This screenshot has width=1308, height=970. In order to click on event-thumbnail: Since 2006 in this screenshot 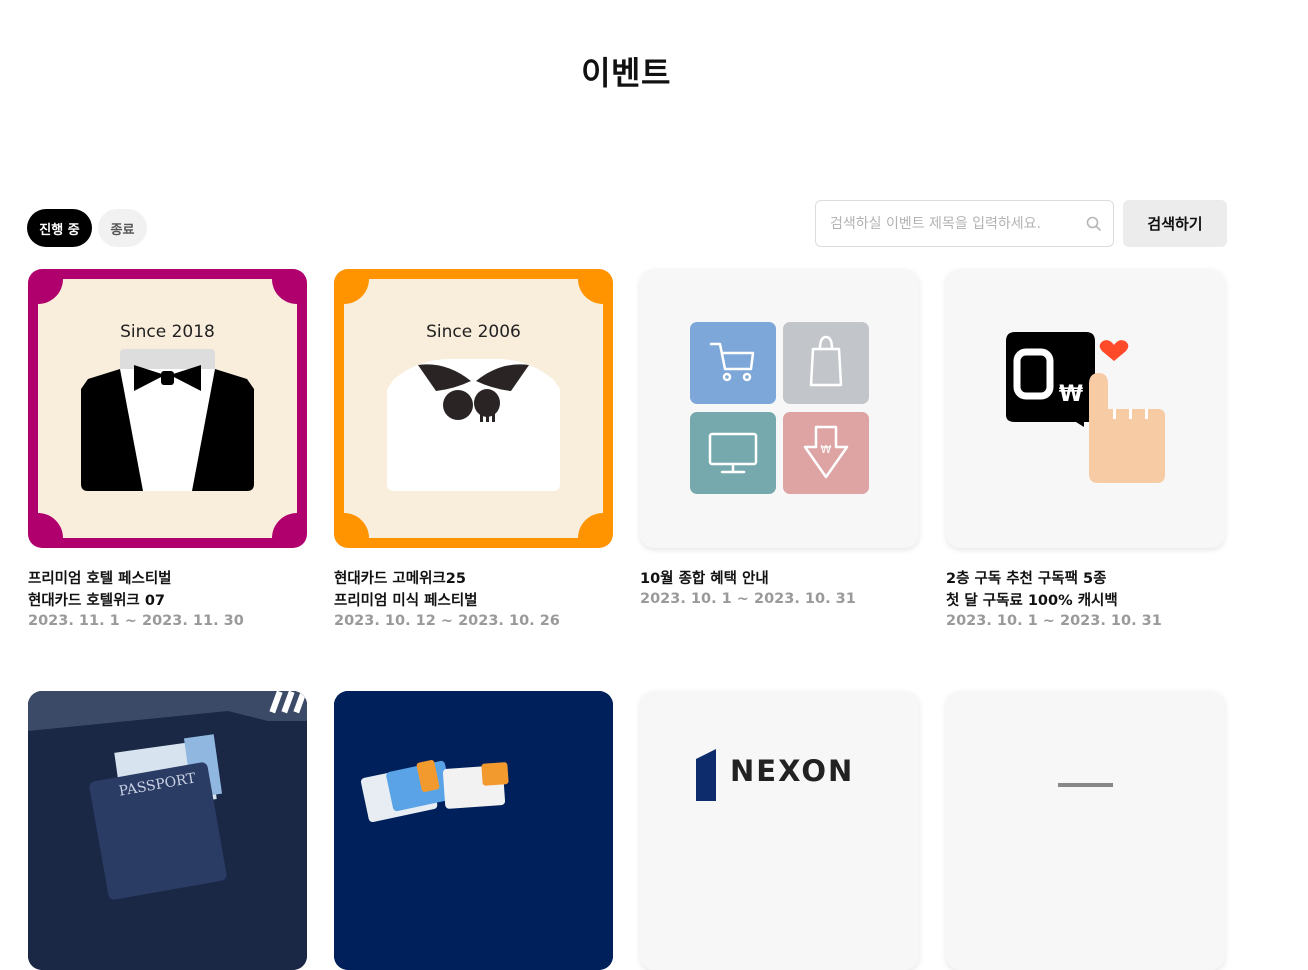, I will do `click(473, 408)`.